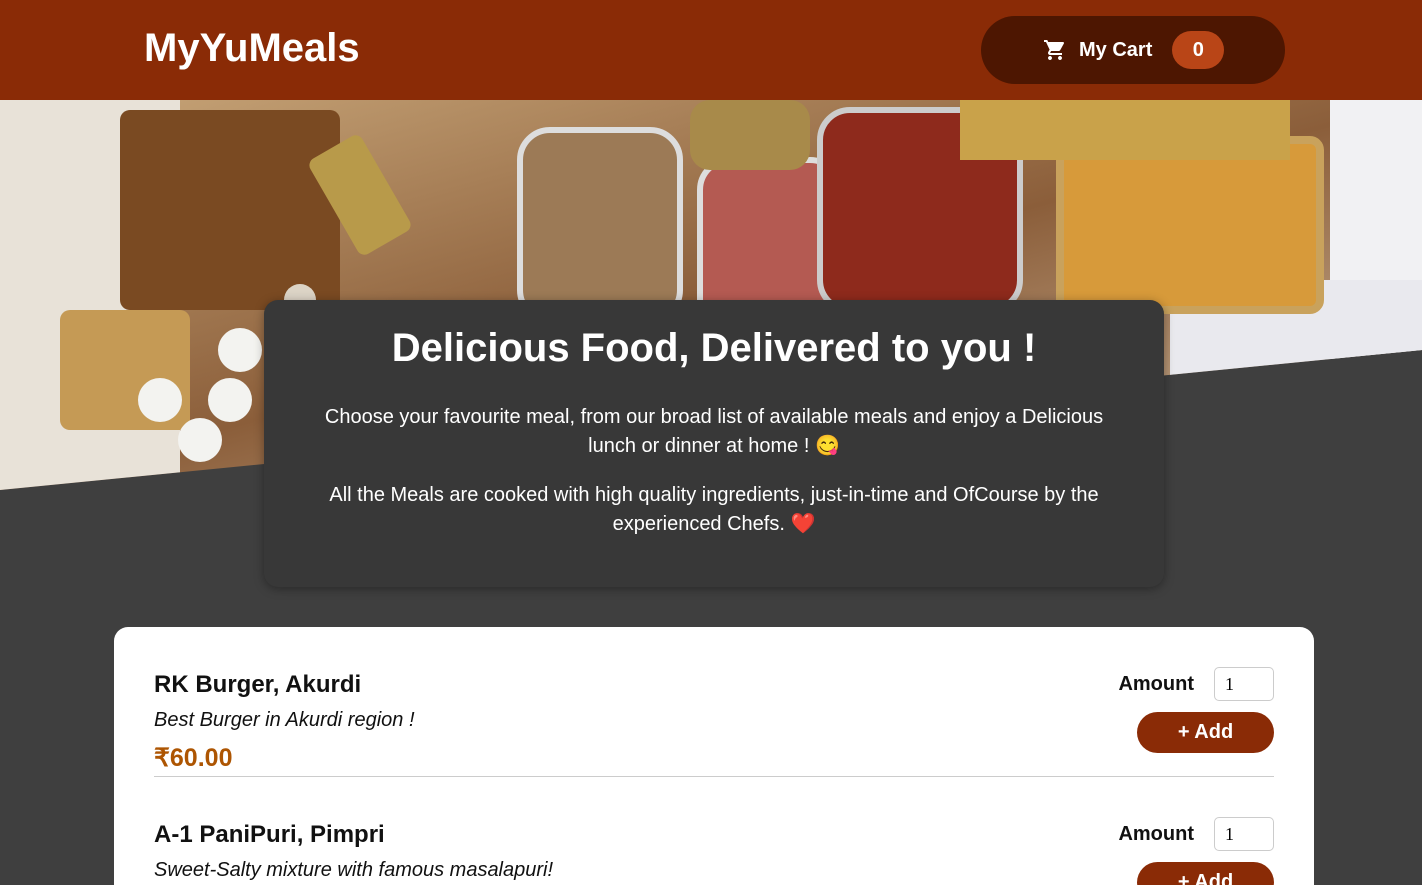 The image size is (1422, 885). Describe the element at coordinates (1054, 50) in the screenshot. I see `cart-icon` at that location.